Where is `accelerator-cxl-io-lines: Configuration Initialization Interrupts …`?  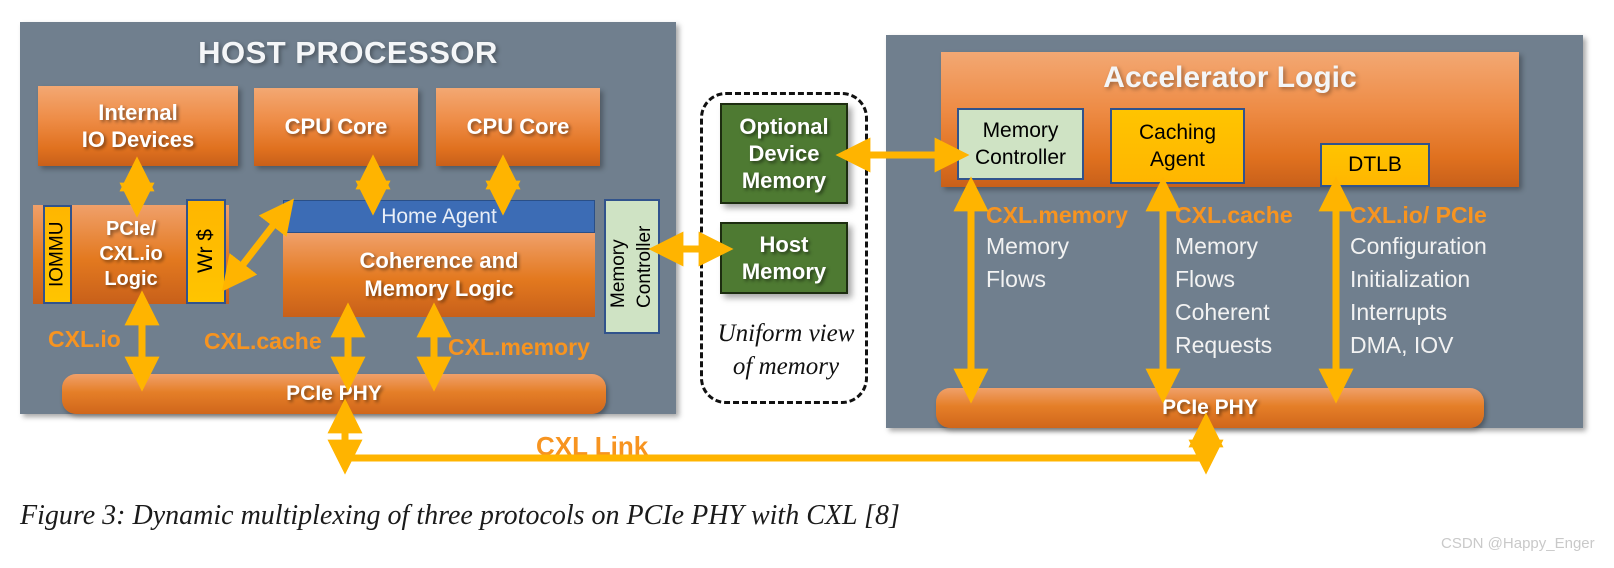 accelerator-cxl-io-lines: Configuration Initialization Interrupts … is located at coordinates (1418, 295).